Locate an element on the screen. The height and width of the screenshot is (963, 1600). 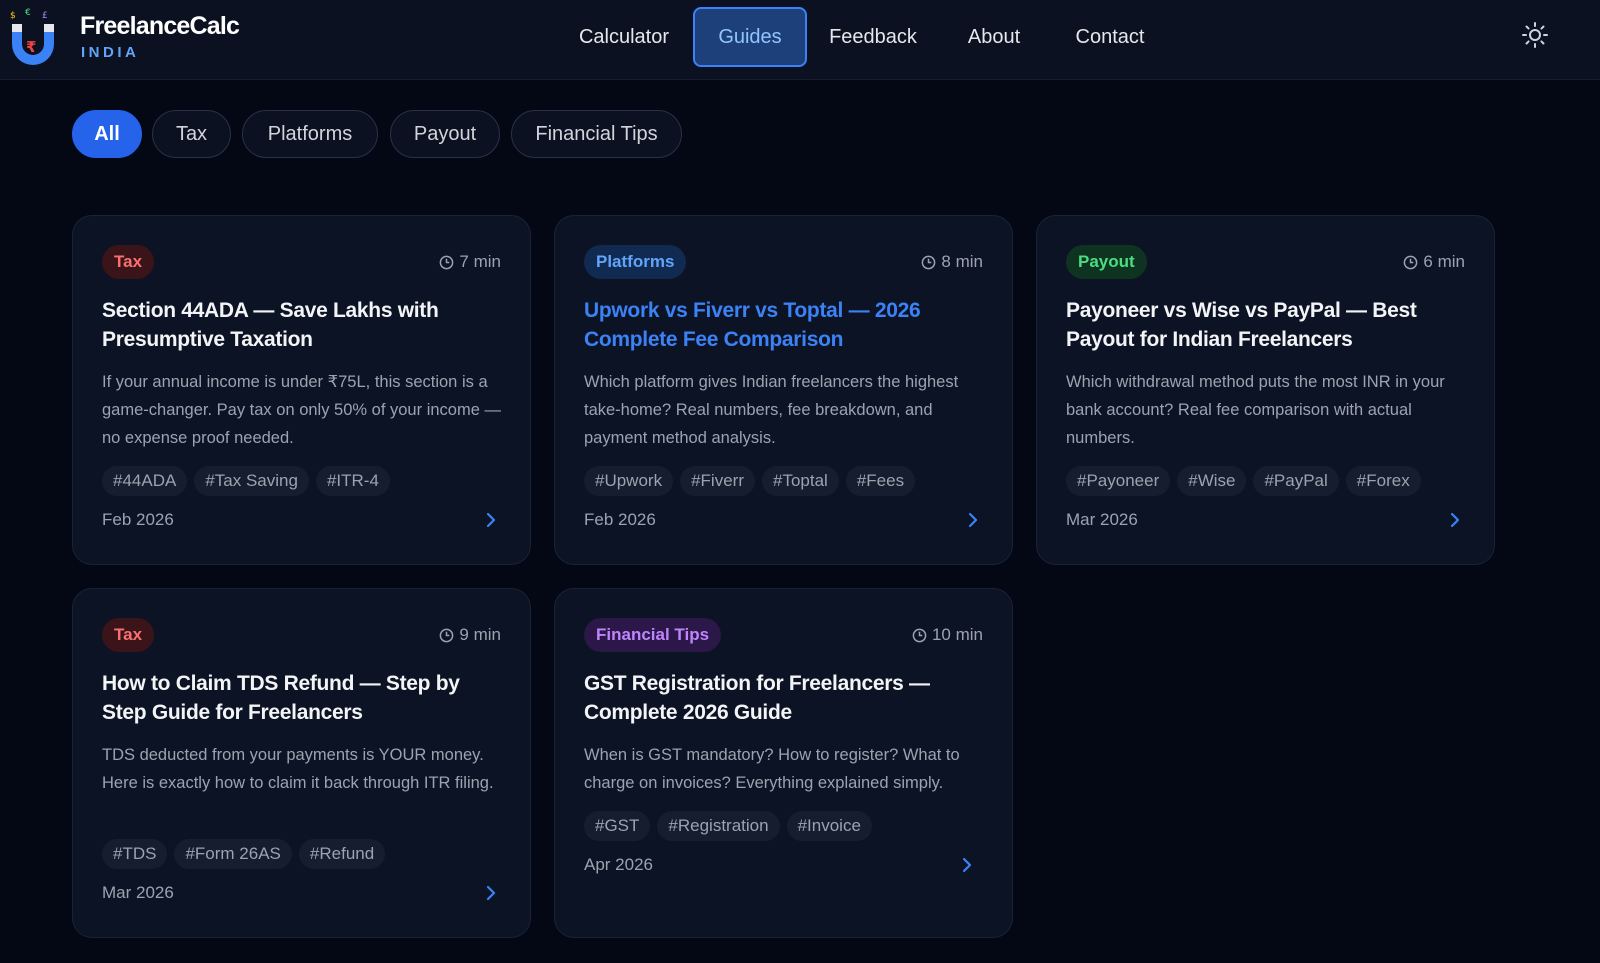
filter-all: All is located at coordinates (107, 134).